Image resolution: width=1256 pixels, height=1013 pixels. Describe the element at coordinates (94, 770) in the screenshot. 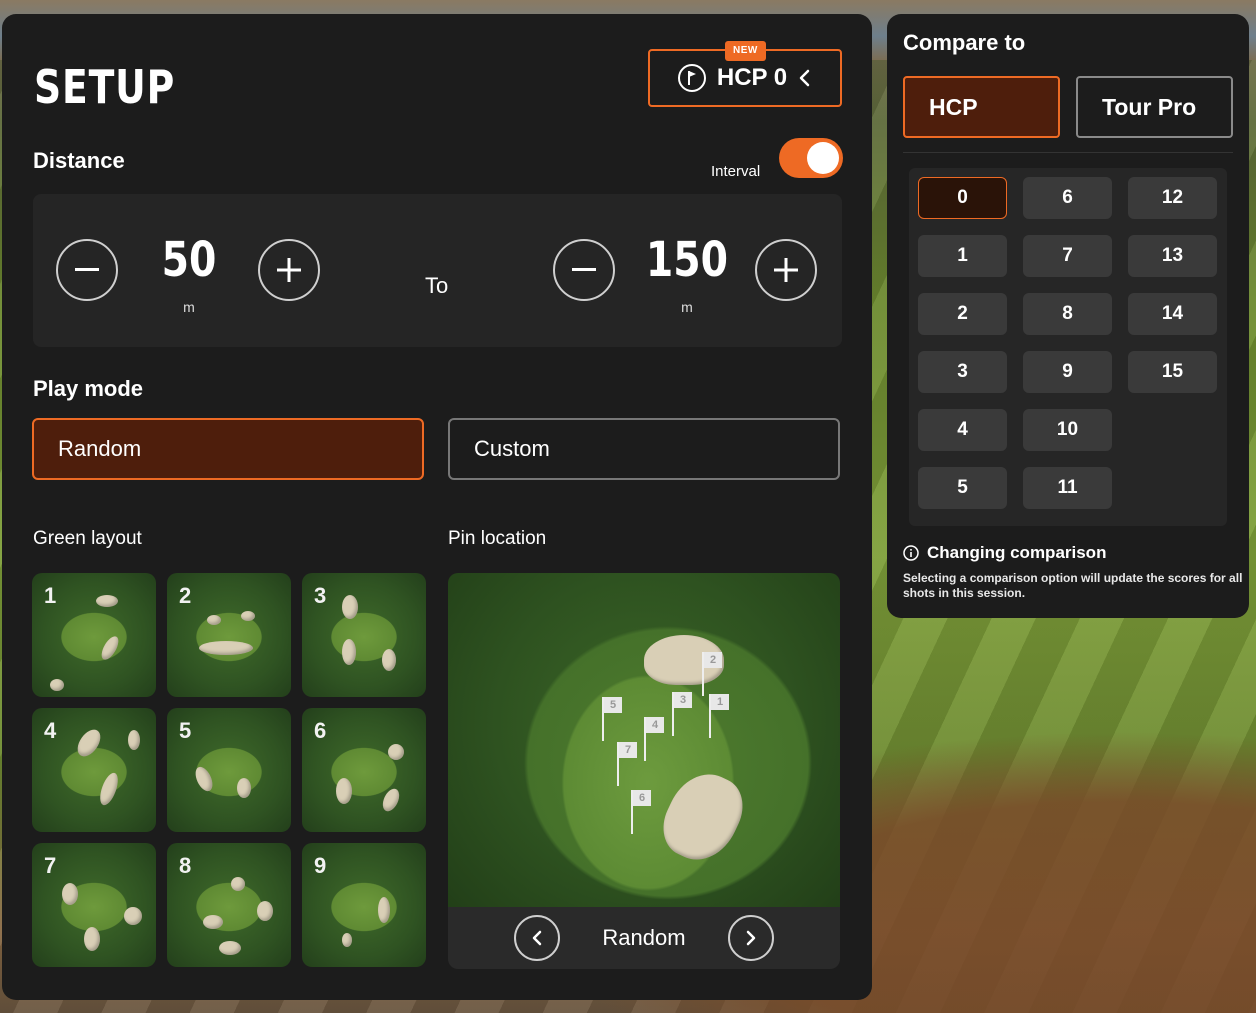

I see `green-layout-tile: 4` at that location.